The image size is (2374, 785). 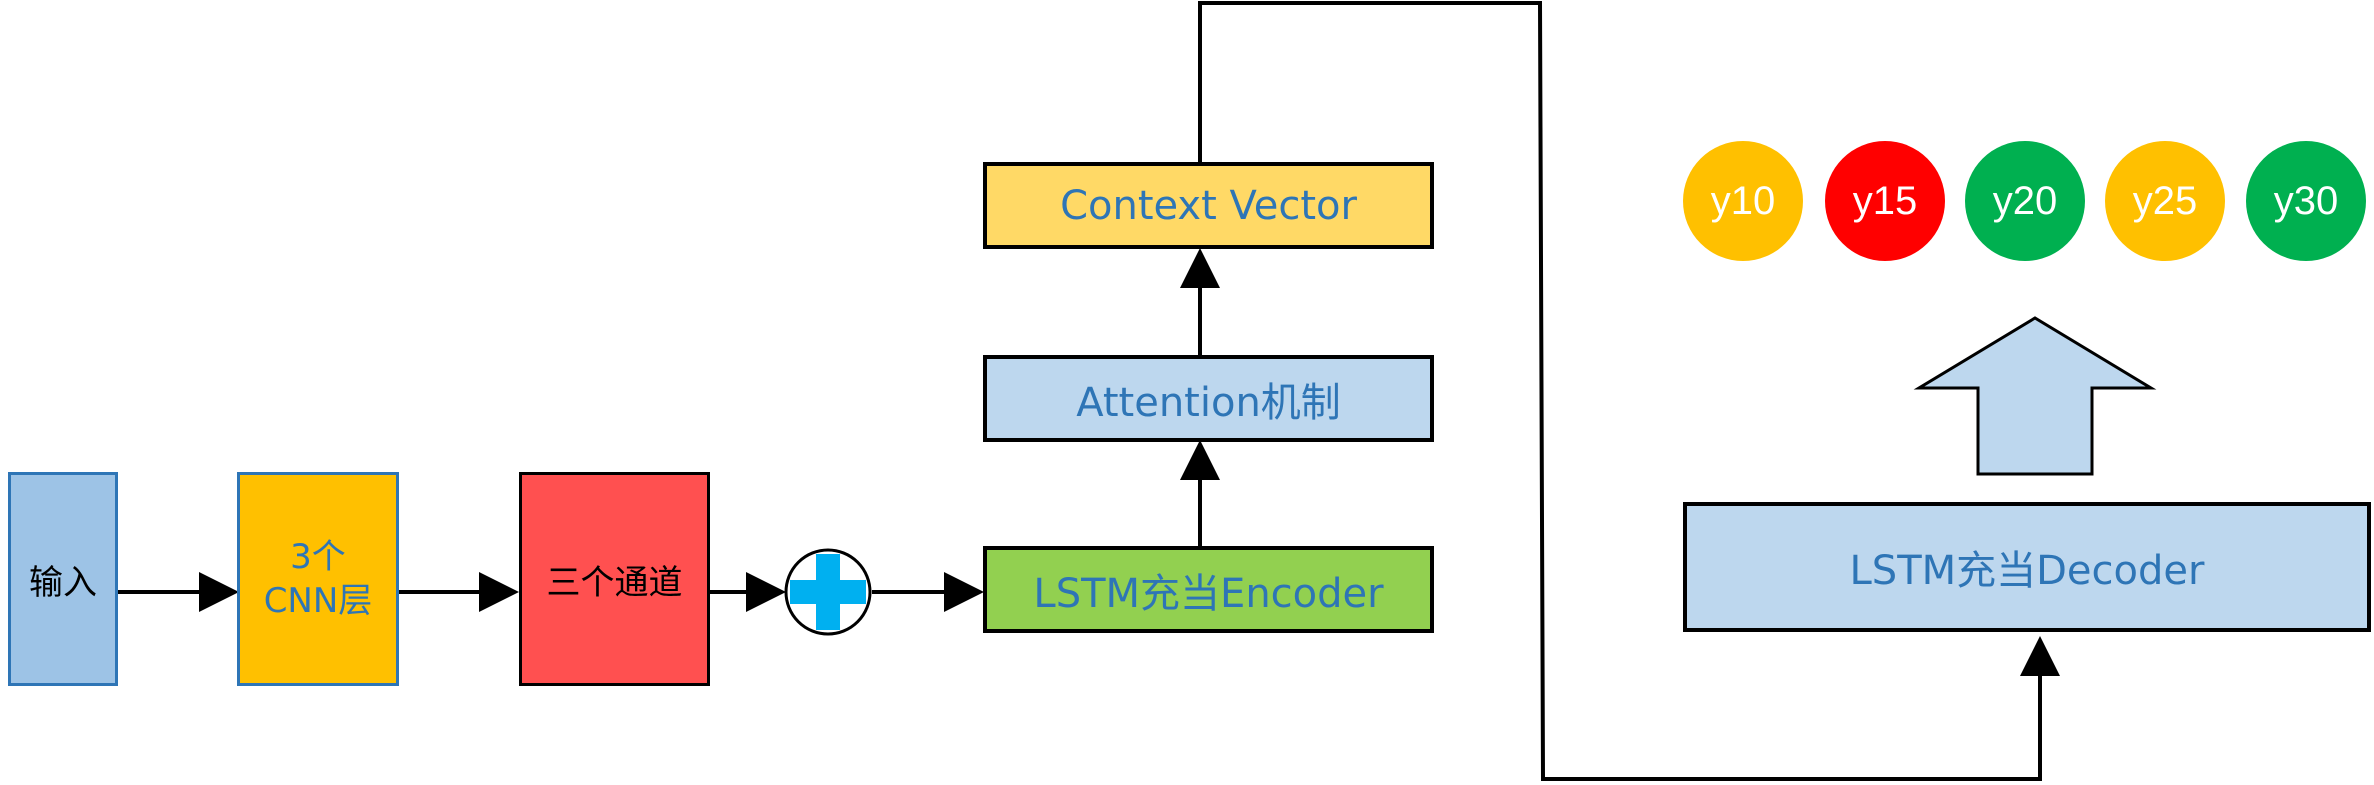 I want to click on decoder-box: LSTM充当Decoder, so click(x=2027, y=567).